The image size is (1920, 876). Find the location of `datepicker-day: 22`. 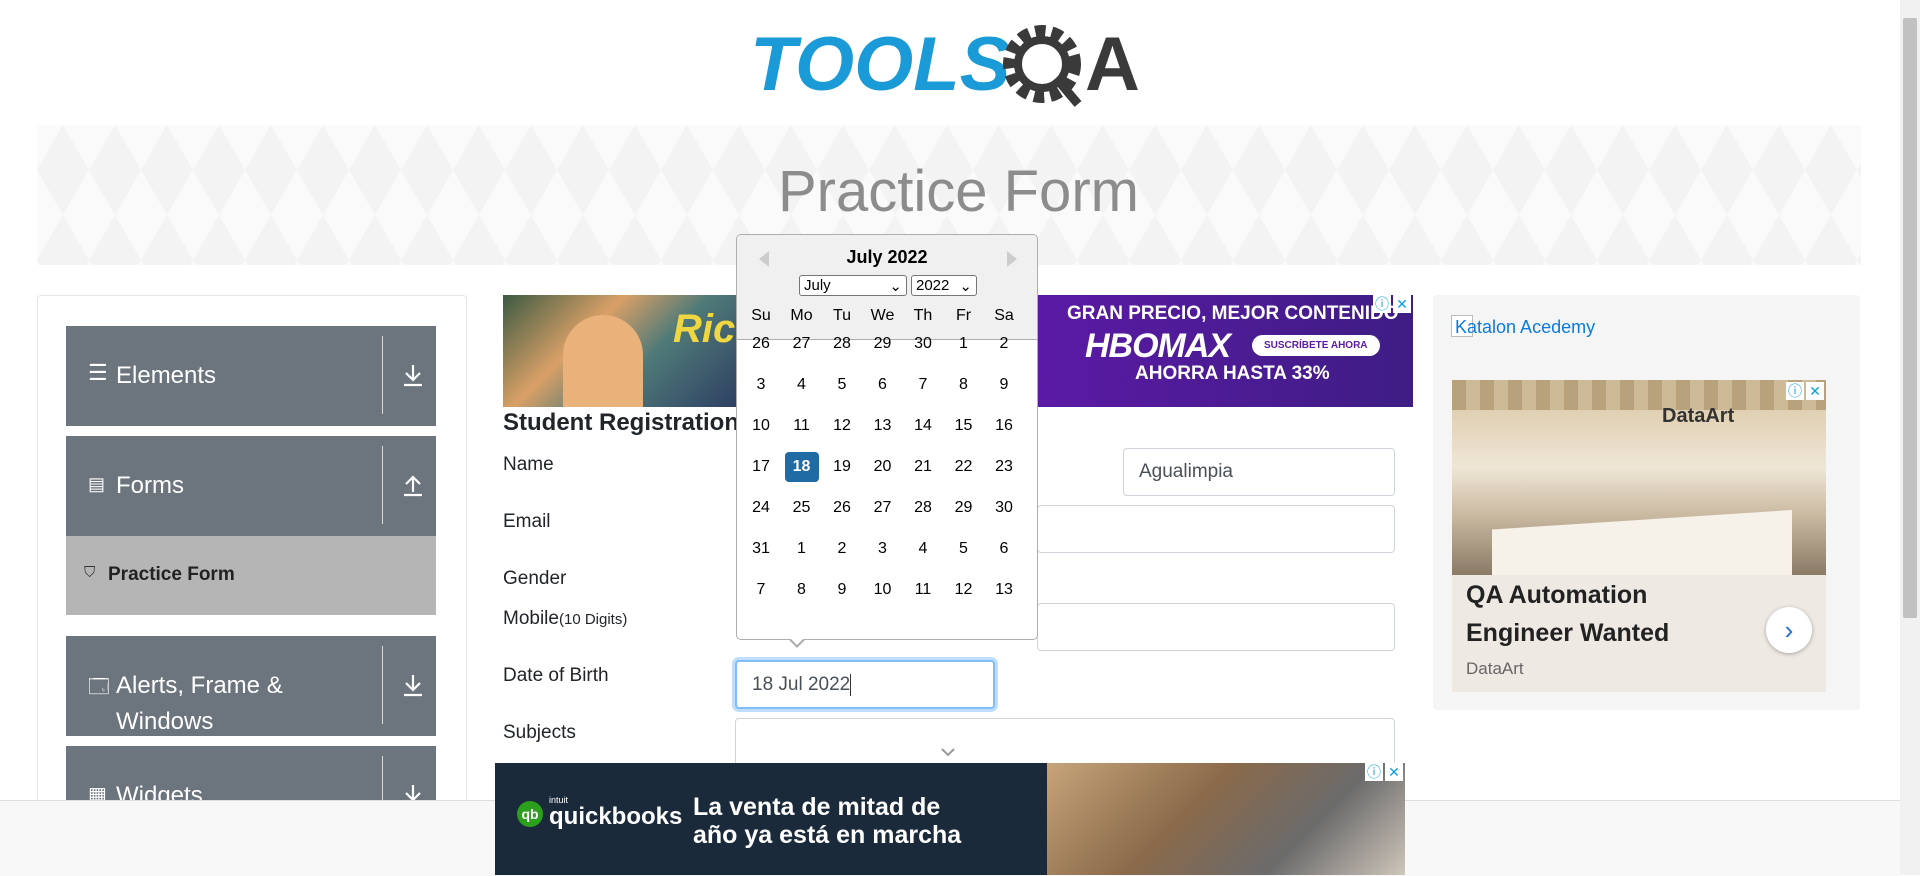

datepicker-day: 22 is located at coordinates (964, 467).